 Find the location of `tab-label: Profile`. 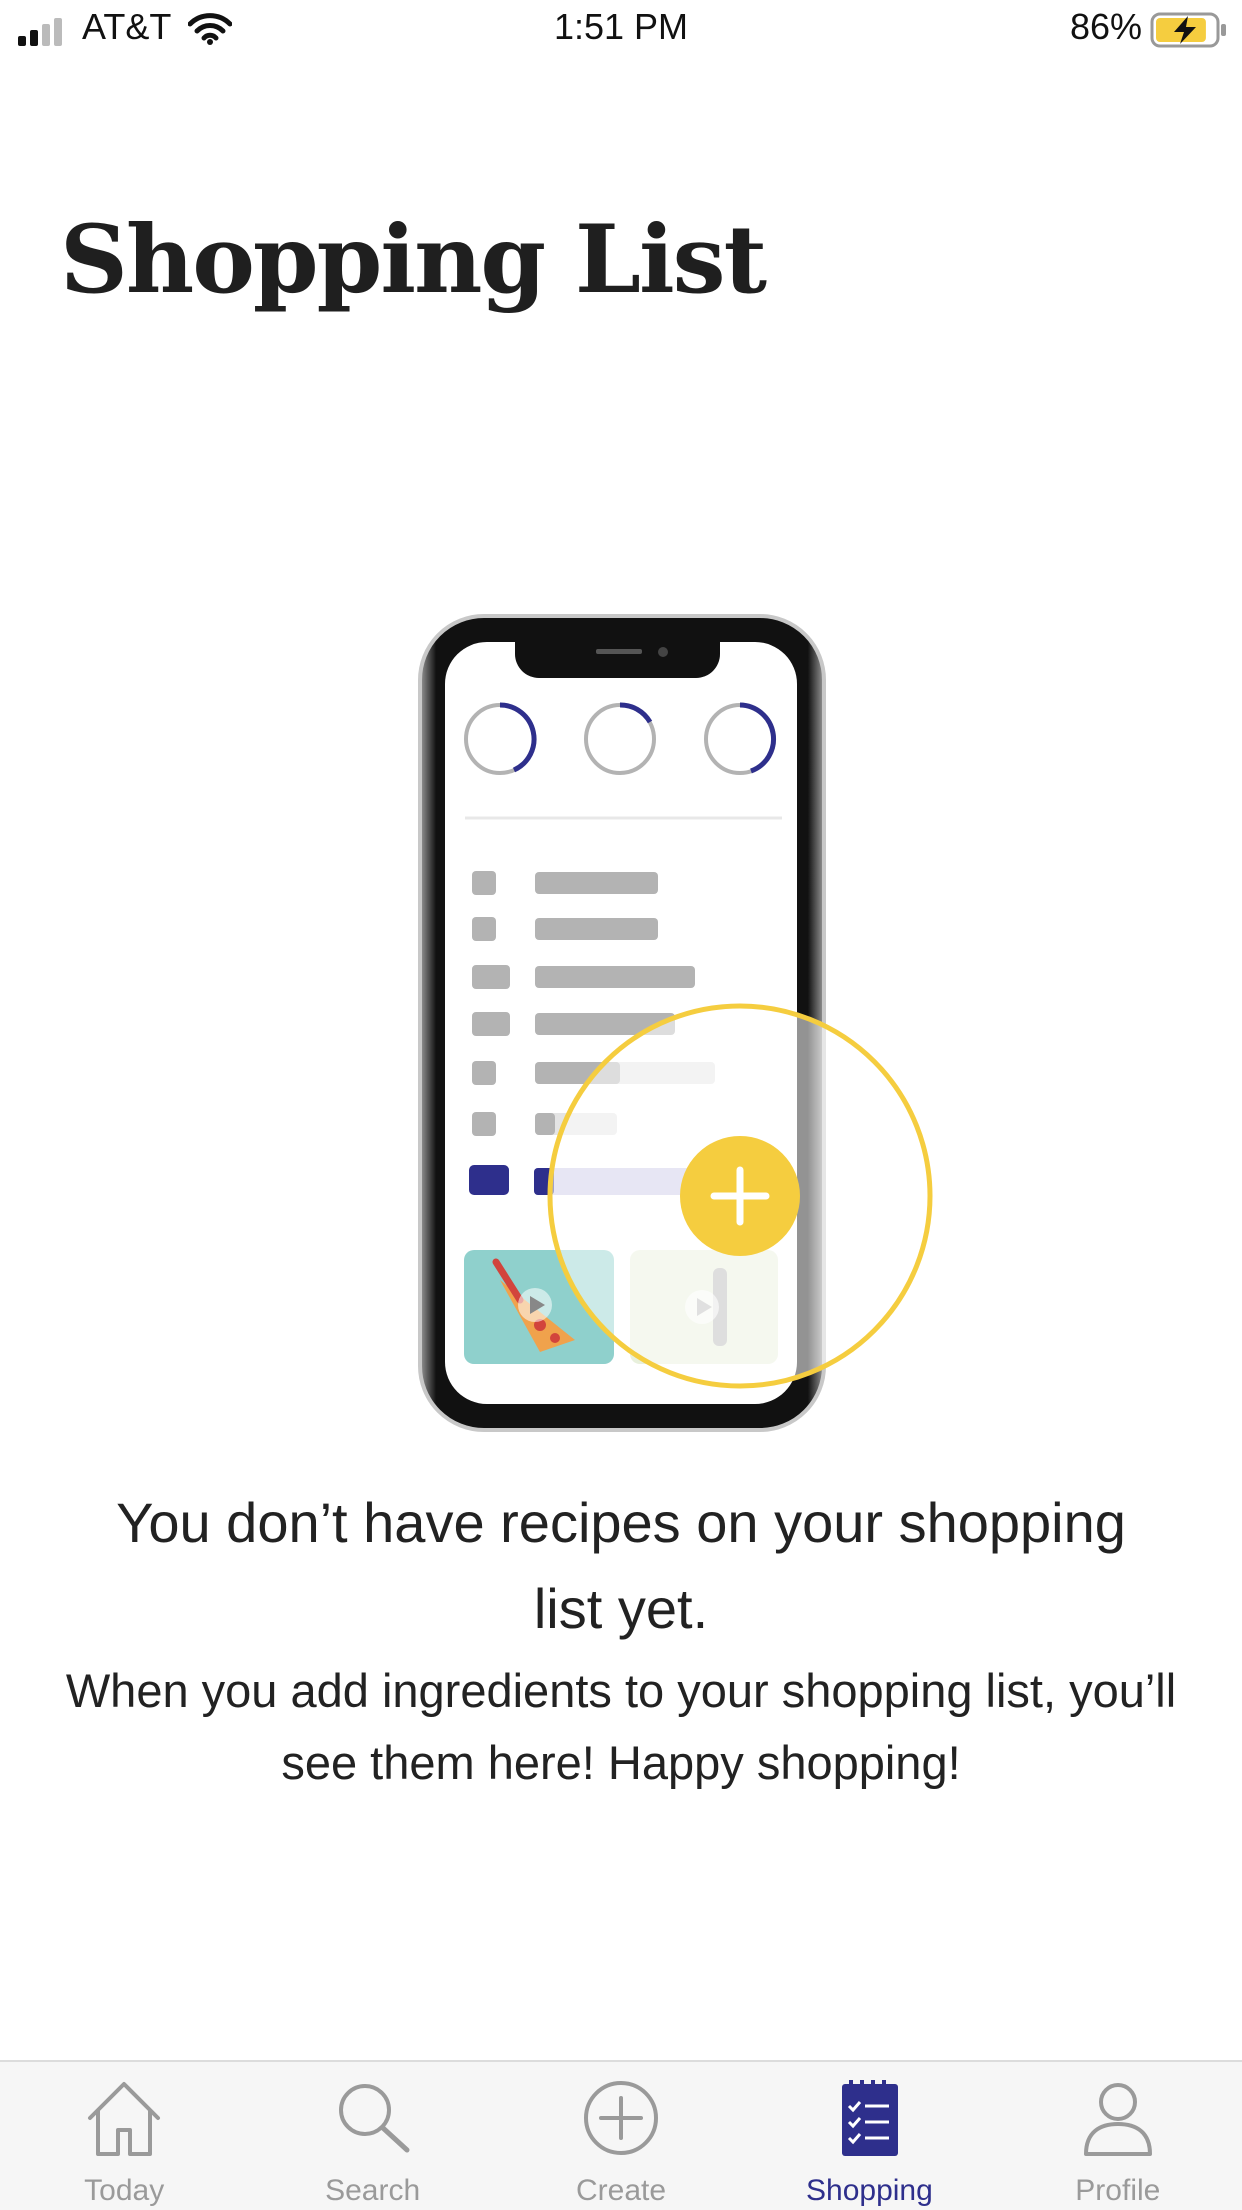

tab-label: Profile is located at coordinates (1118, 2190).